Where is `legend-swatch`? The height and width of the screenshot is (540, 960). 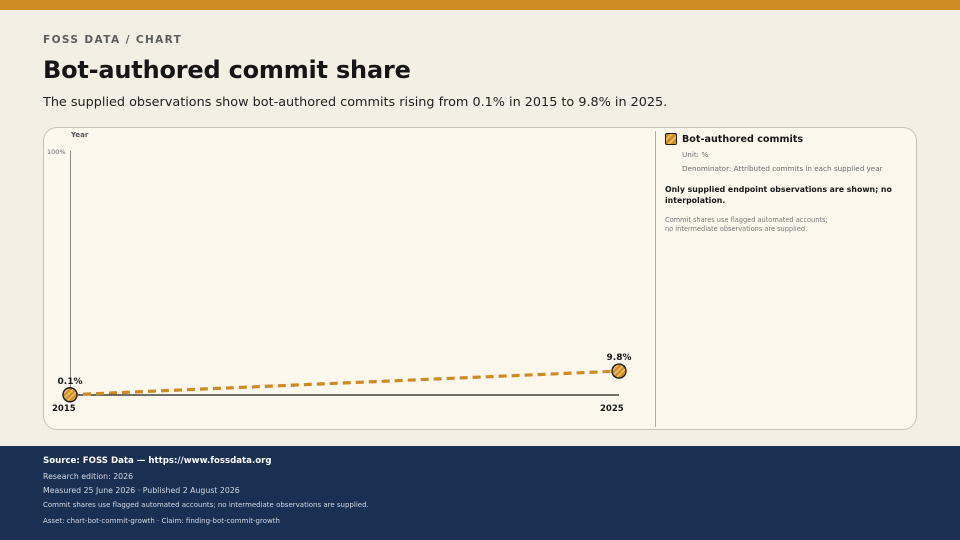 legend-swatch is located at coordinates (671, 139).